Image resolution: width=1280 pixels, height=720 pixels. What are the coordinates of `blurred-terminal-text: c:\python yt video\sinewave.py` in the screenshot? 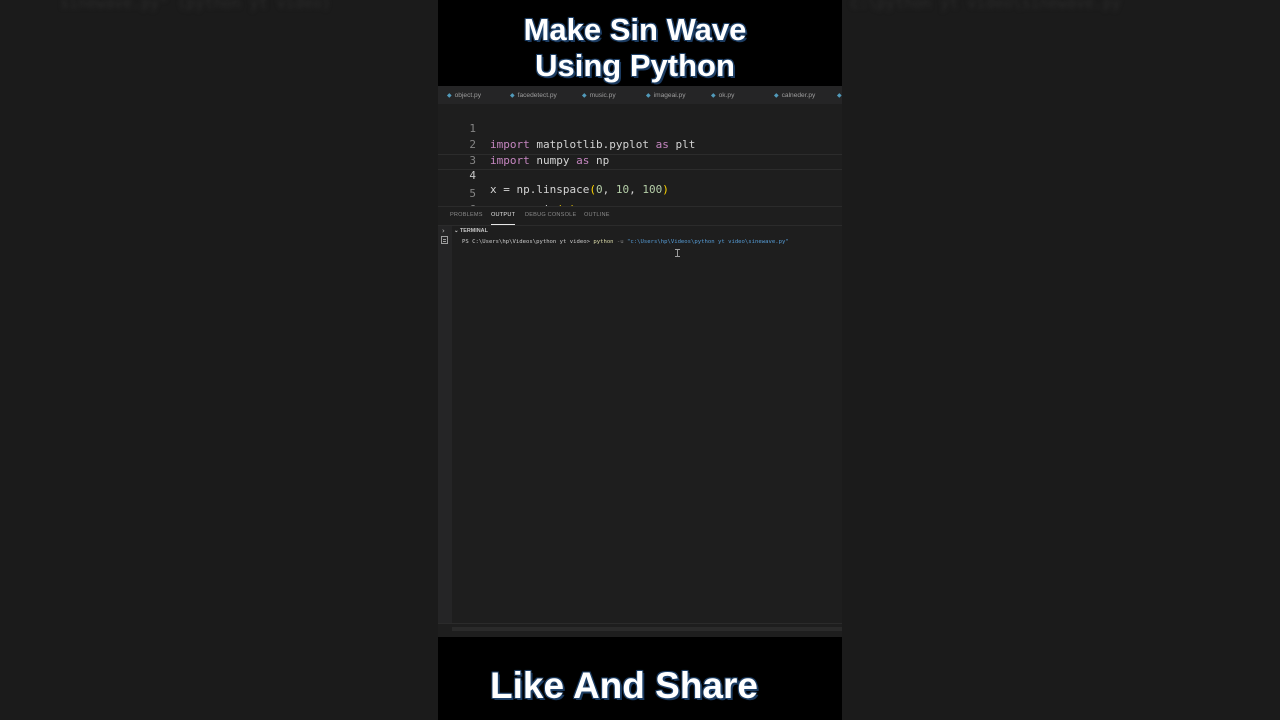 It's located at (985, 6).